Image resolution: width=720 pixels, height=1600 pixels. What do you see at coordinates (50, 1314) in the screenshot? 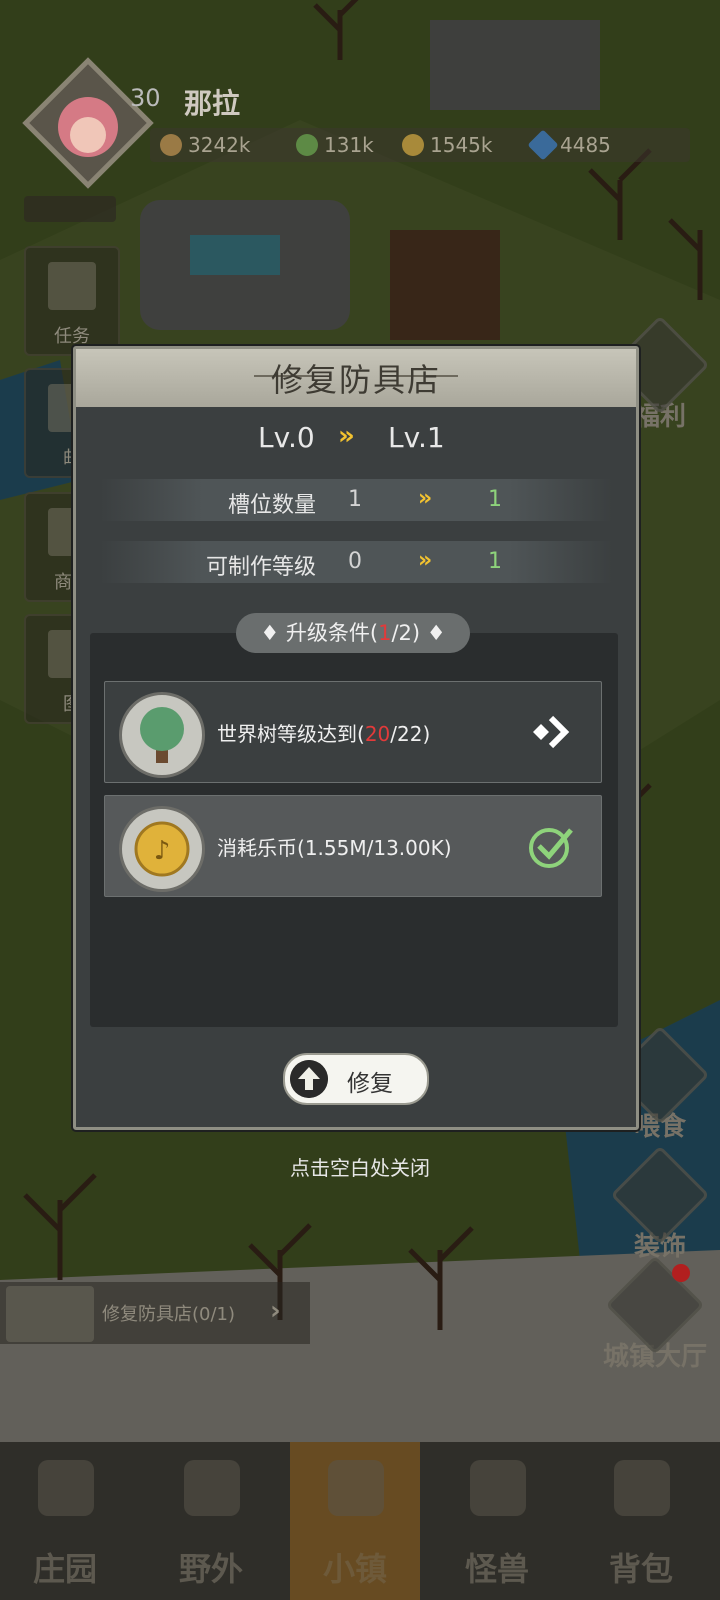
I see `quest-book-icon` at bounding box center [50, 1314].